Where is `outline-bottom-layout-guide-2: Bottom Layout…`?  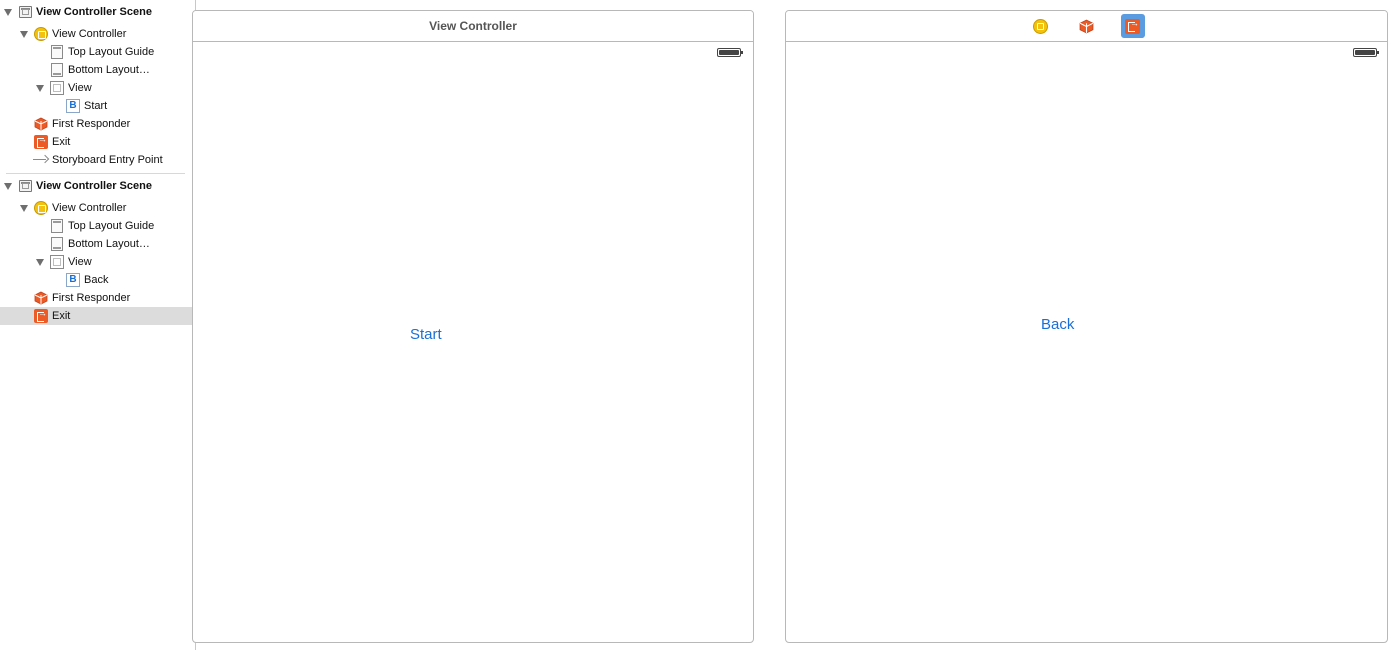
outline-bottom-layout-guide-2: Bottom Layout… is located at coordinates (97, 244).